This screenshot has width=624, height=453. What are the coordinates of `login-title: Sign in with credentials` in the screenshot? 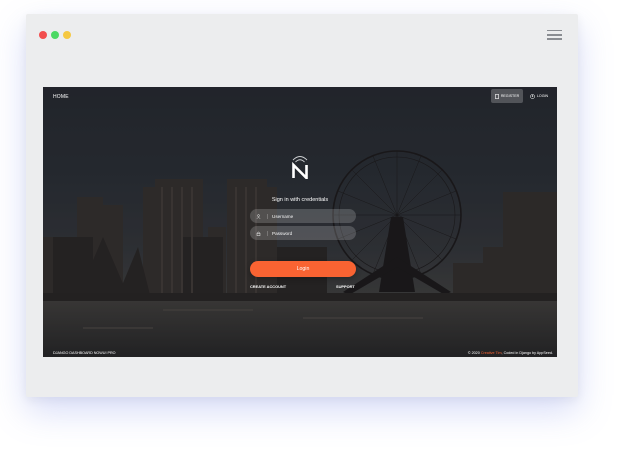 It's located at (300, 200).